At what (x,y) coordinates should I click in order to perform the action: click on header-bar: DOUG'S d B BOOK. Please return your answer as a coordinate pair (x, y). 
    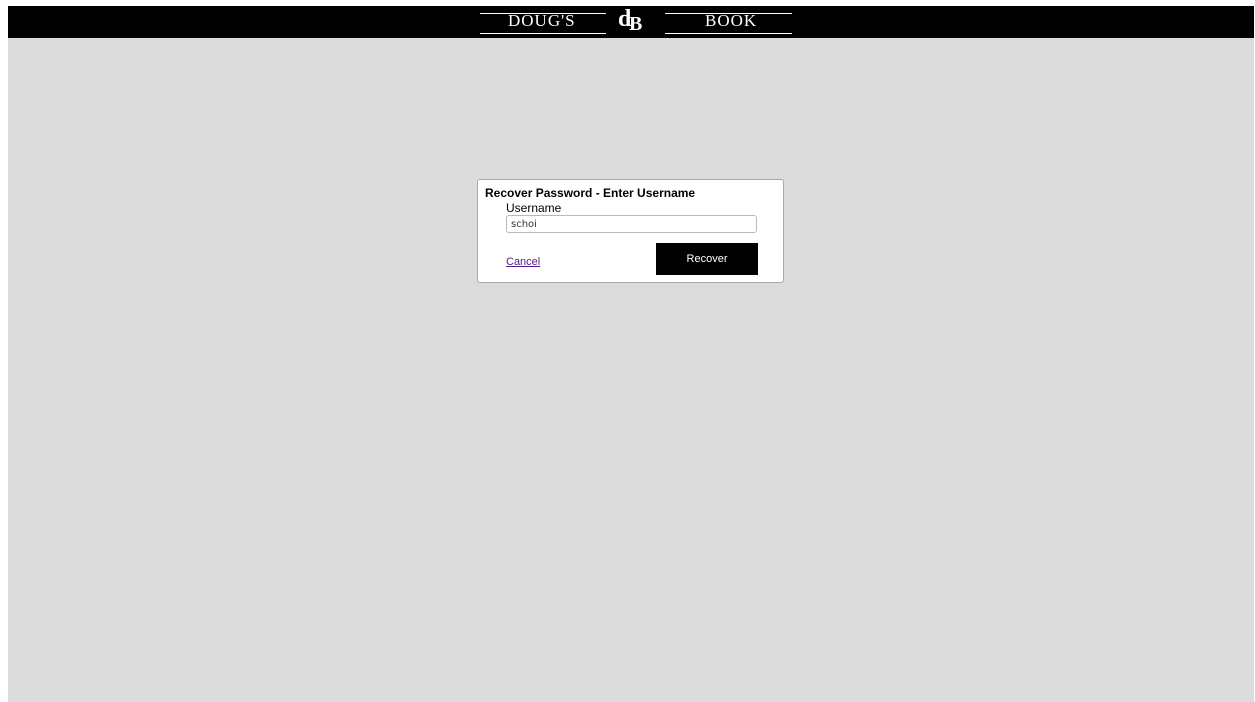
    Looking at the image, I should click on (631, 22).